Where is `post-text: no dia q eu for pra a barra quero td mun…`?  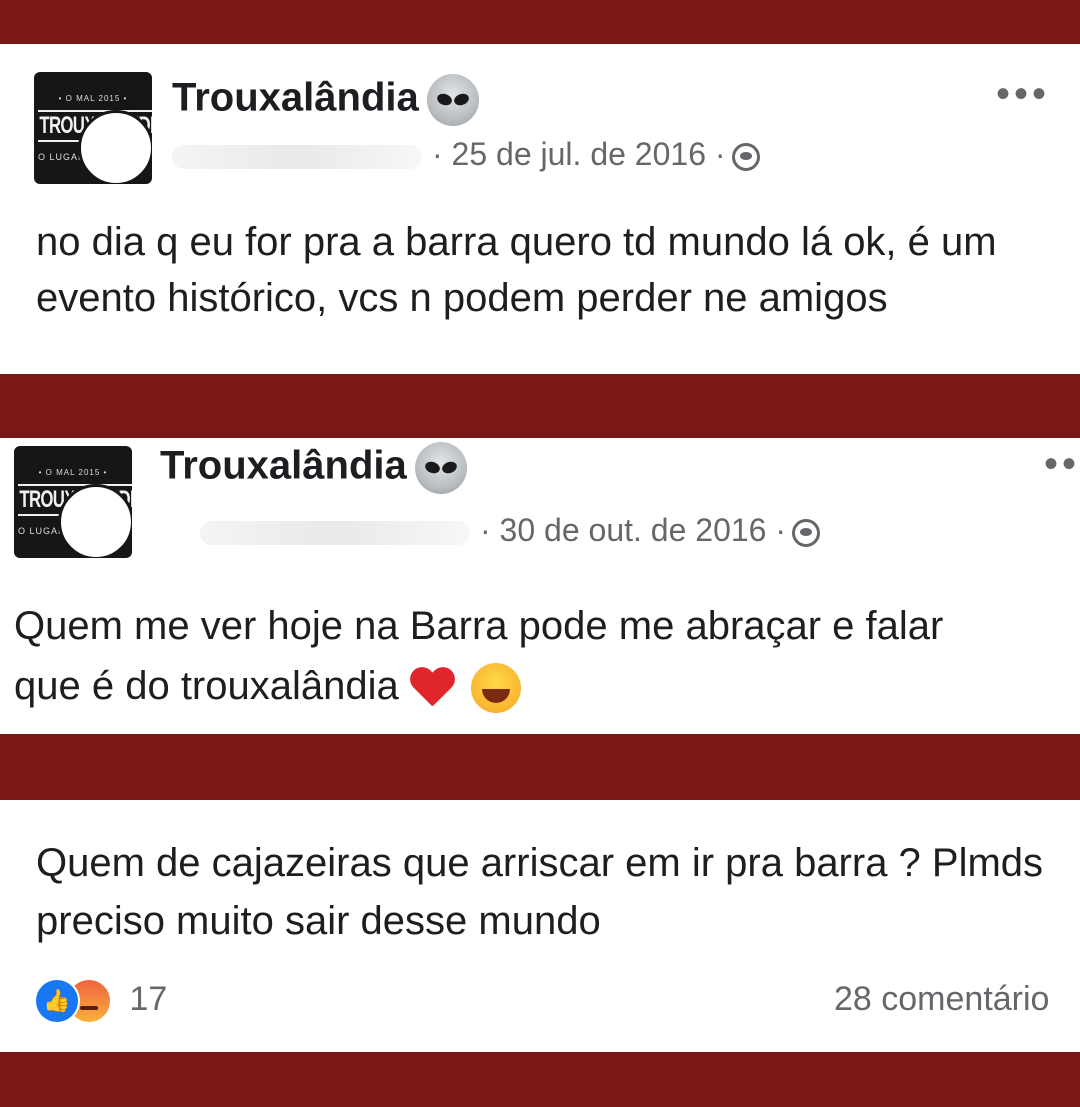
post-text: no dia q eu for pra a barra quero td mun… is located at coordinates (516, 270).